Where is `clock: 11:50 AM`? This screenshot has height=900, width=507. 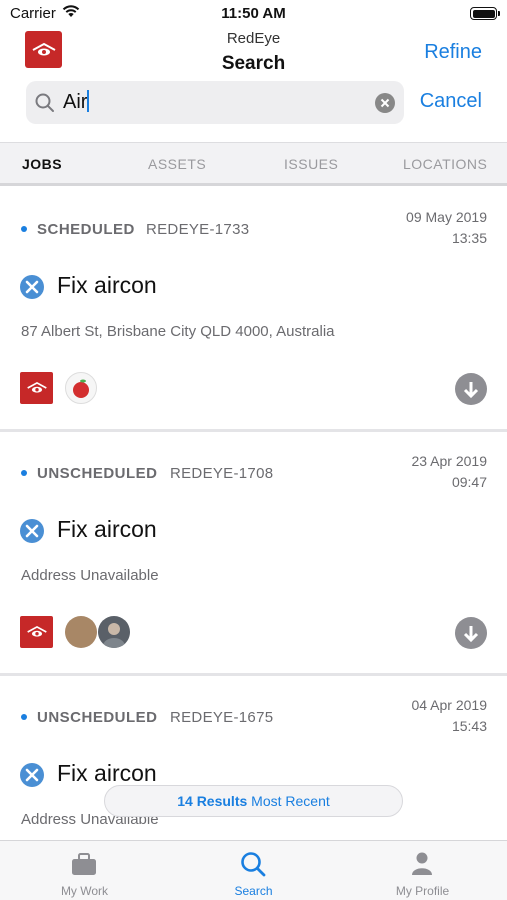 clock: 11:50 AM is located at coordinates (253, 13).